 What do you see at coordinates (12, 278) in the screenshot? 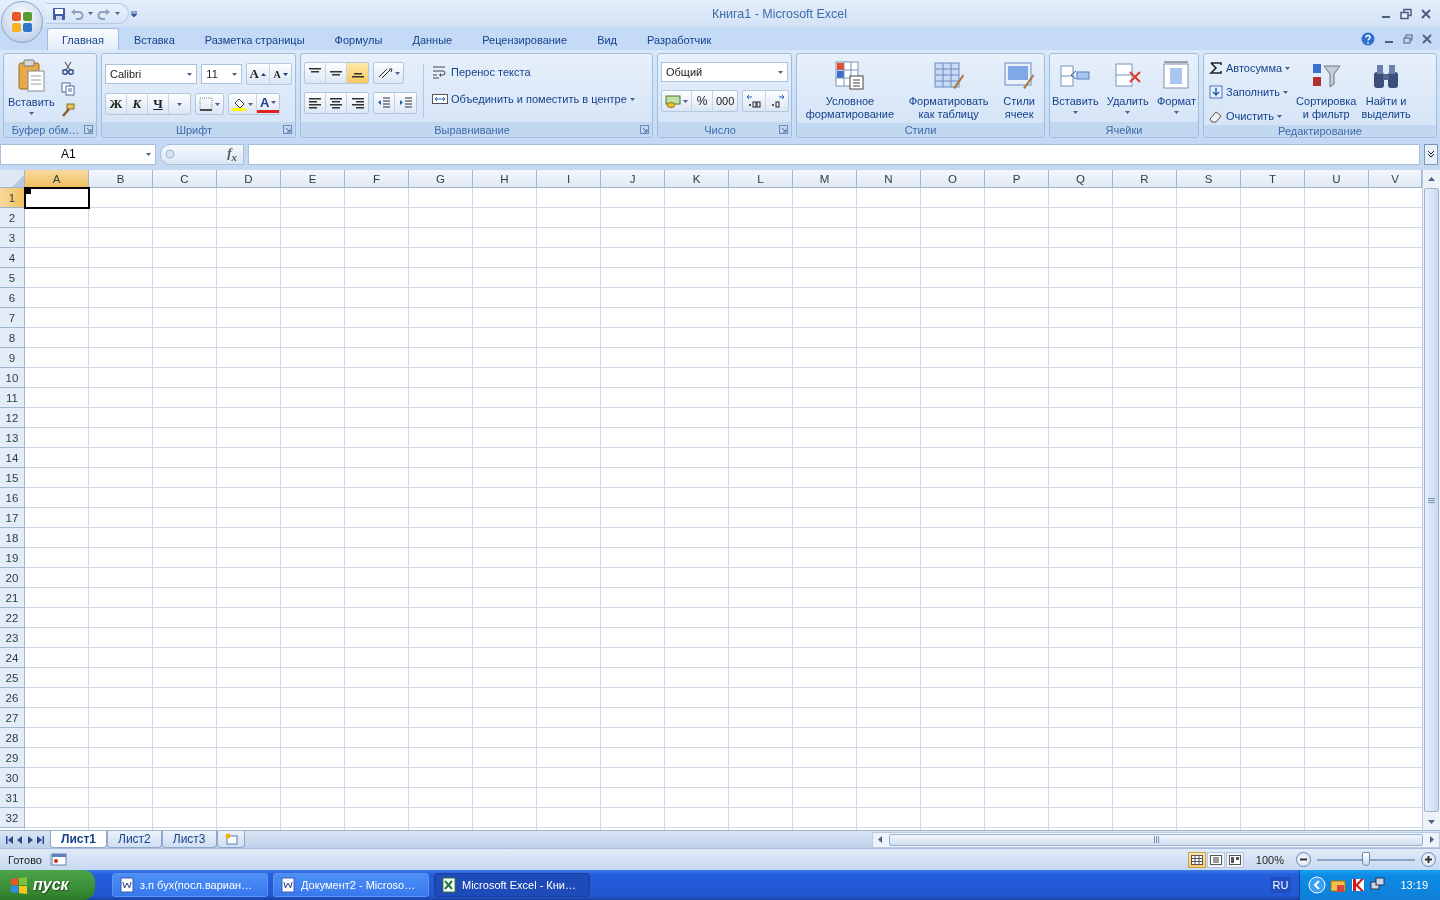
I see `row-header: 5` at bounding box center [12, 278].